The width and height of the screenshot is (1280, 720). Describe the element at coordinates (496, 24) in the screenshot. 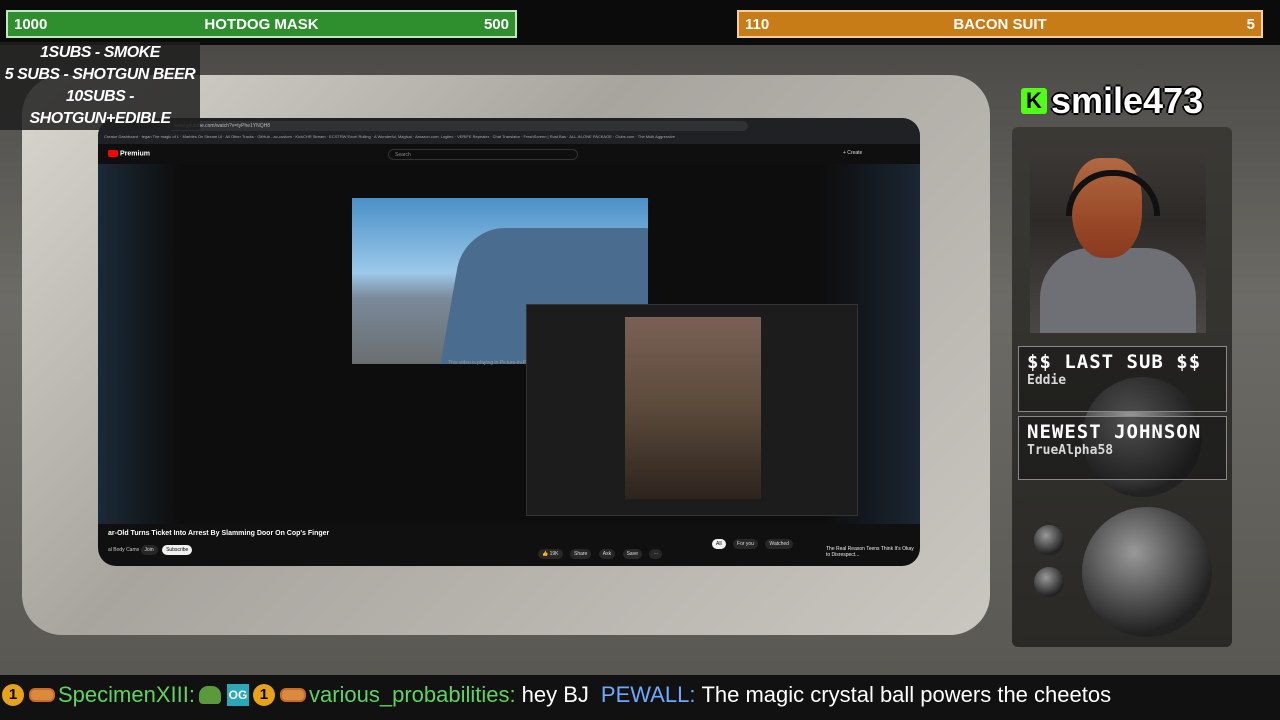

I see `goal-target: 500` at that location.